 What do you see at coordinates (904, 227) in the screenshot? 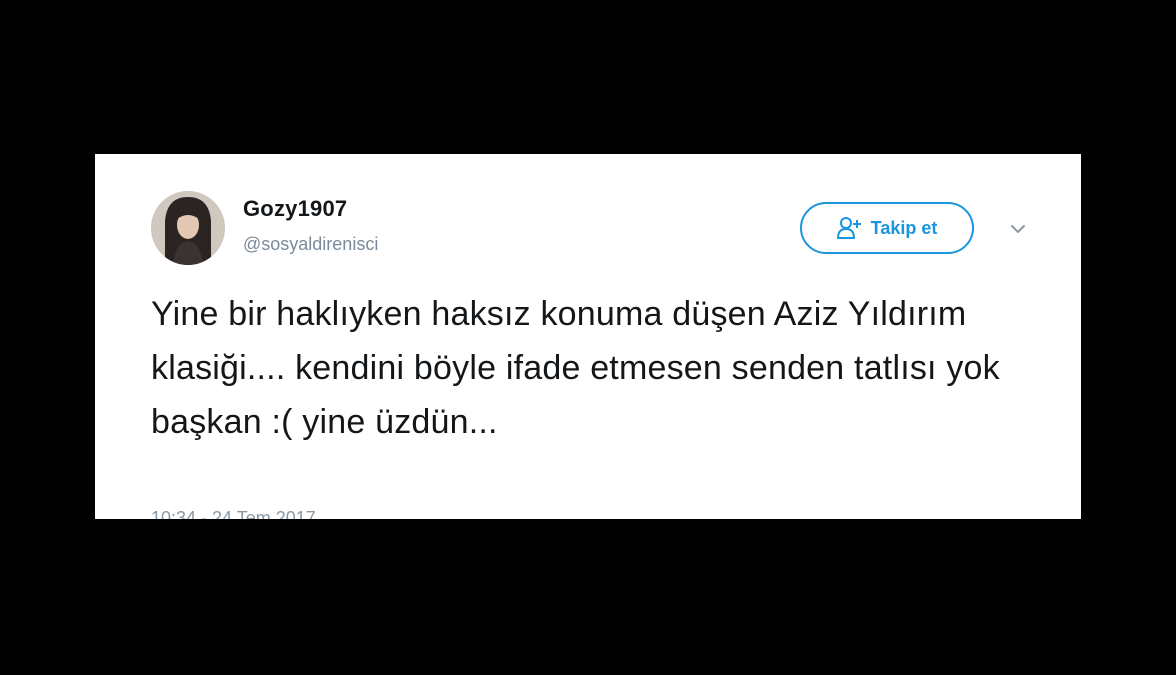
I see `follow-button-label: Takip et` at bounding box center [904, 227].